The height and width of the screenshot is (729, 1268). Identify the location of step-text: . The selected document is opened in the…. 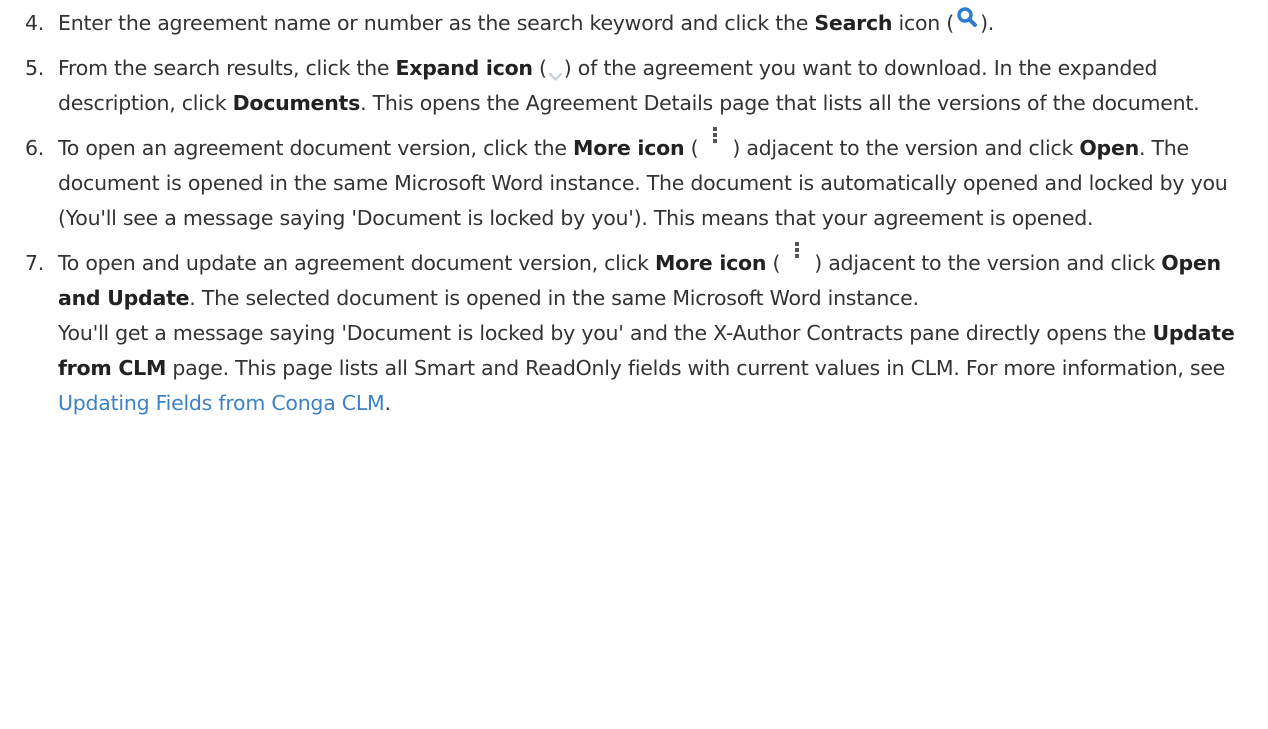
(554, 298).